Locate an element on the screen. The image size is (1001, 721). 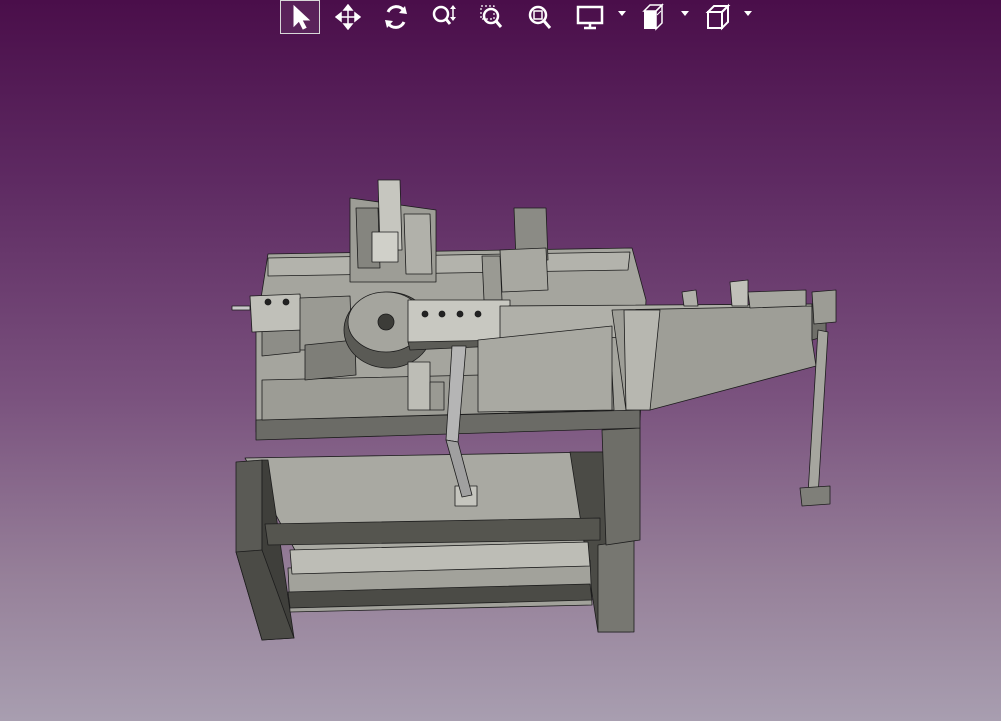
rotate-orbit-icon is located at coordinates (396, 17).